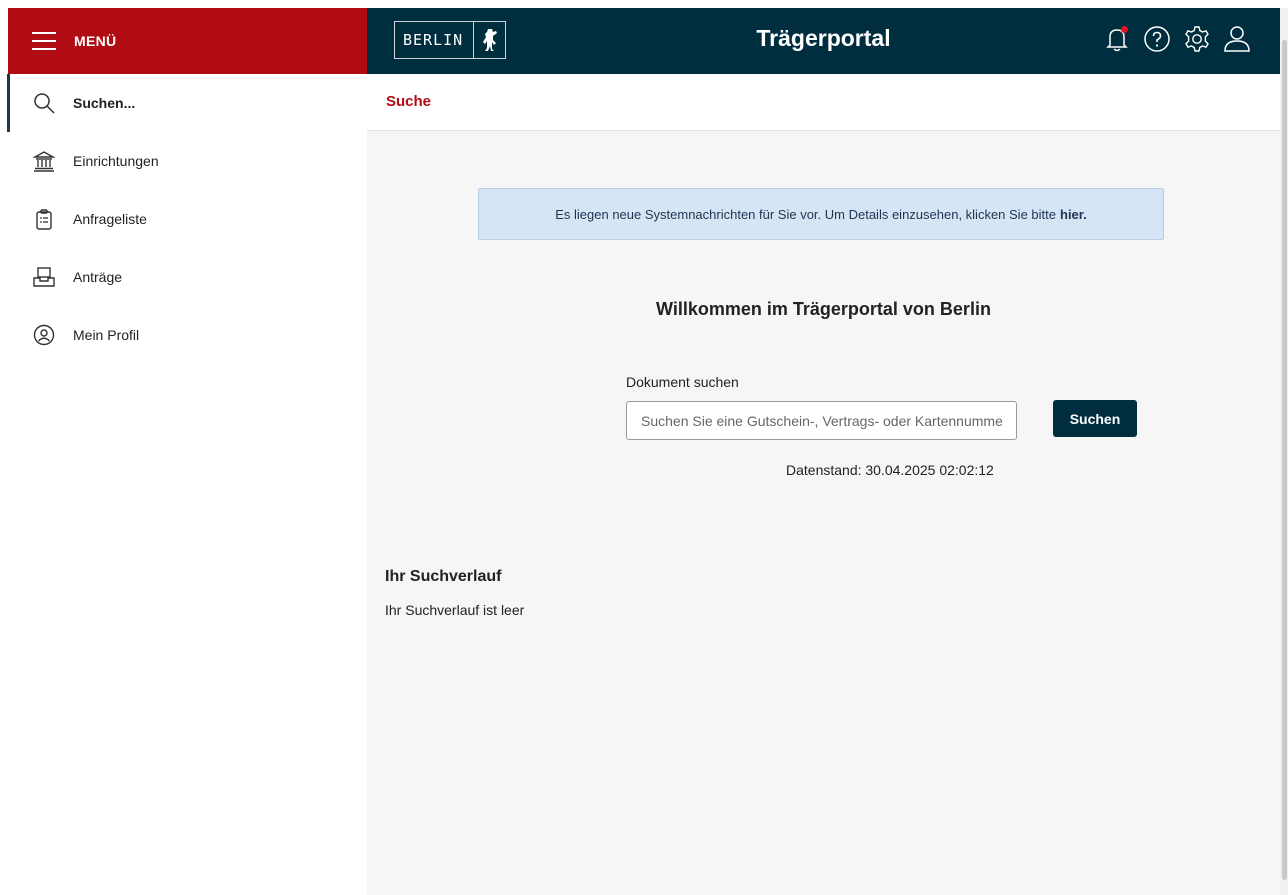 Image resolution: width=1288 pixels, height=895 pixels. What do you see at coordinates (823, 41) in the screenshot?
I see `top-header: BERLIN Trägerportal` at bounding box center [823, 41].